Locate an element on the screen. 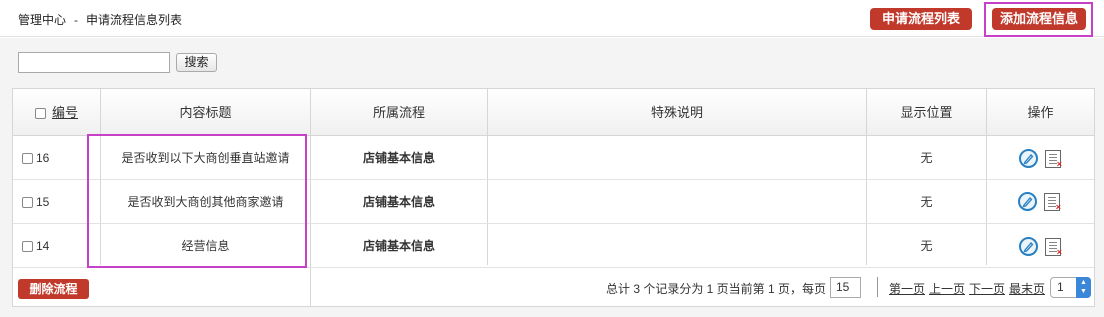 The width and height of the screenshot is (1104, 317). prev-page-link: 上一页 is located at coordinates (947, 289).